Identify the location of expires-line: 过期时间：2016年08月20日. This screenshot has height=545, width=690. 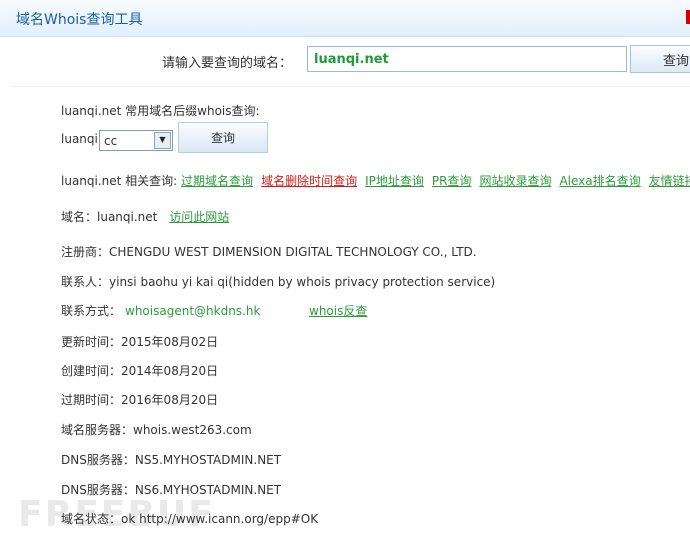
(139, 399).